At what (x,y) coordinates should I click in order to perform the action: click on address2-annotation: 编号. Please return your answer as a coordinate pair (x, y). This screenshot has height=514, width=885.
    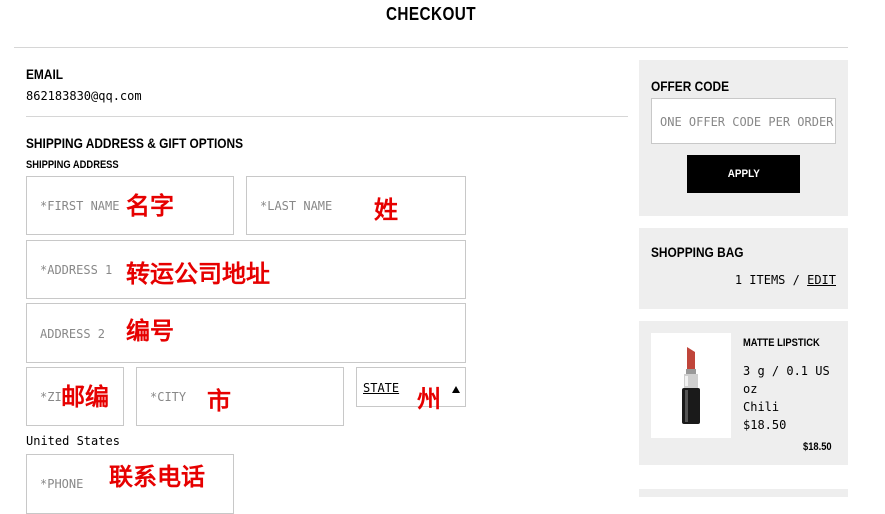
    Looking at the image, I should click on (150, 331).